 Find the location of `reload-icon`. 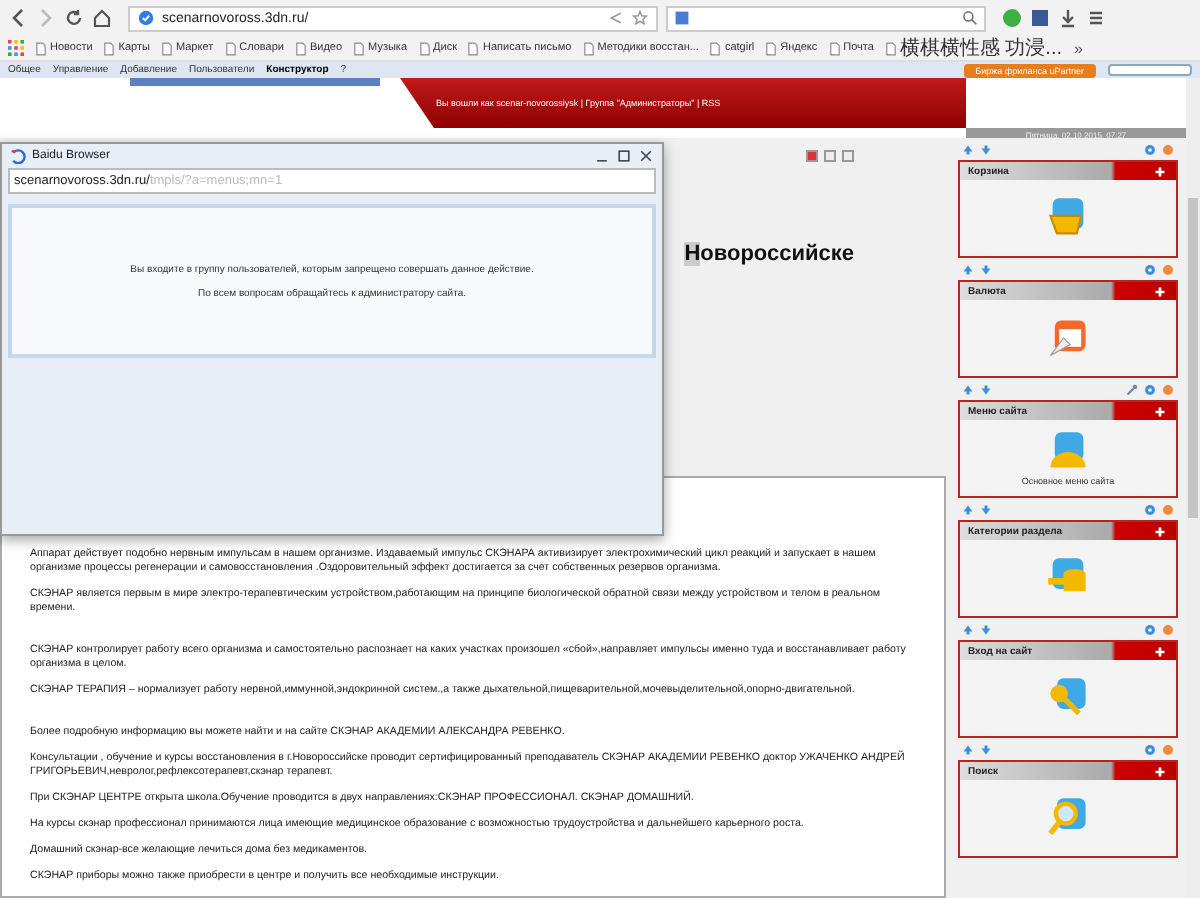

reload-icon is located at coordinates (74, 18).